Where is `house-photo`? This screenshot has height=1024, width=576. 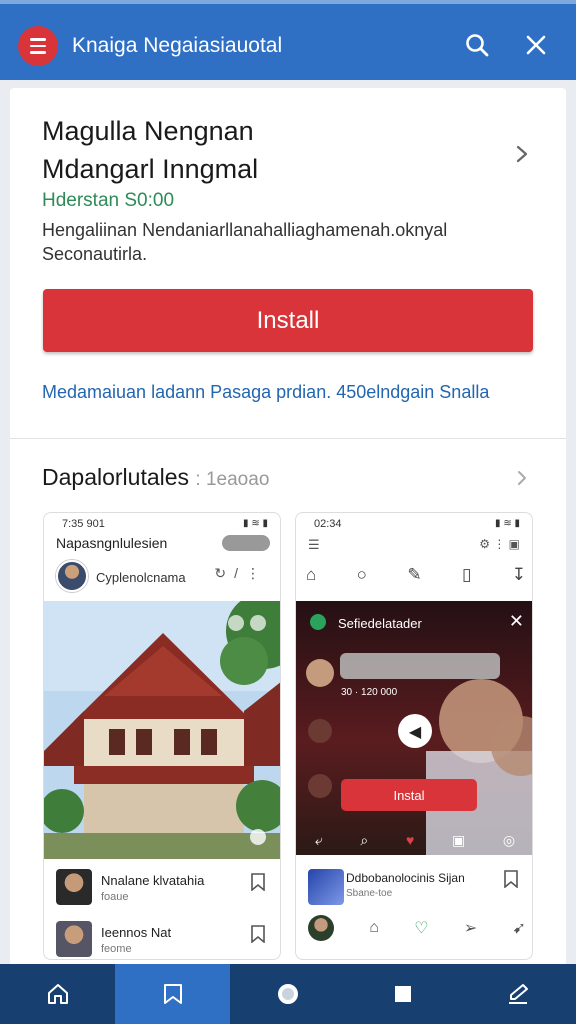
house-photo is located at coordinates (162, 730).